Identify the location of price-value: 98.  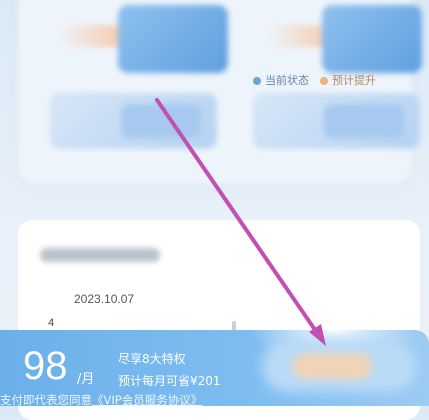
(45, 366).